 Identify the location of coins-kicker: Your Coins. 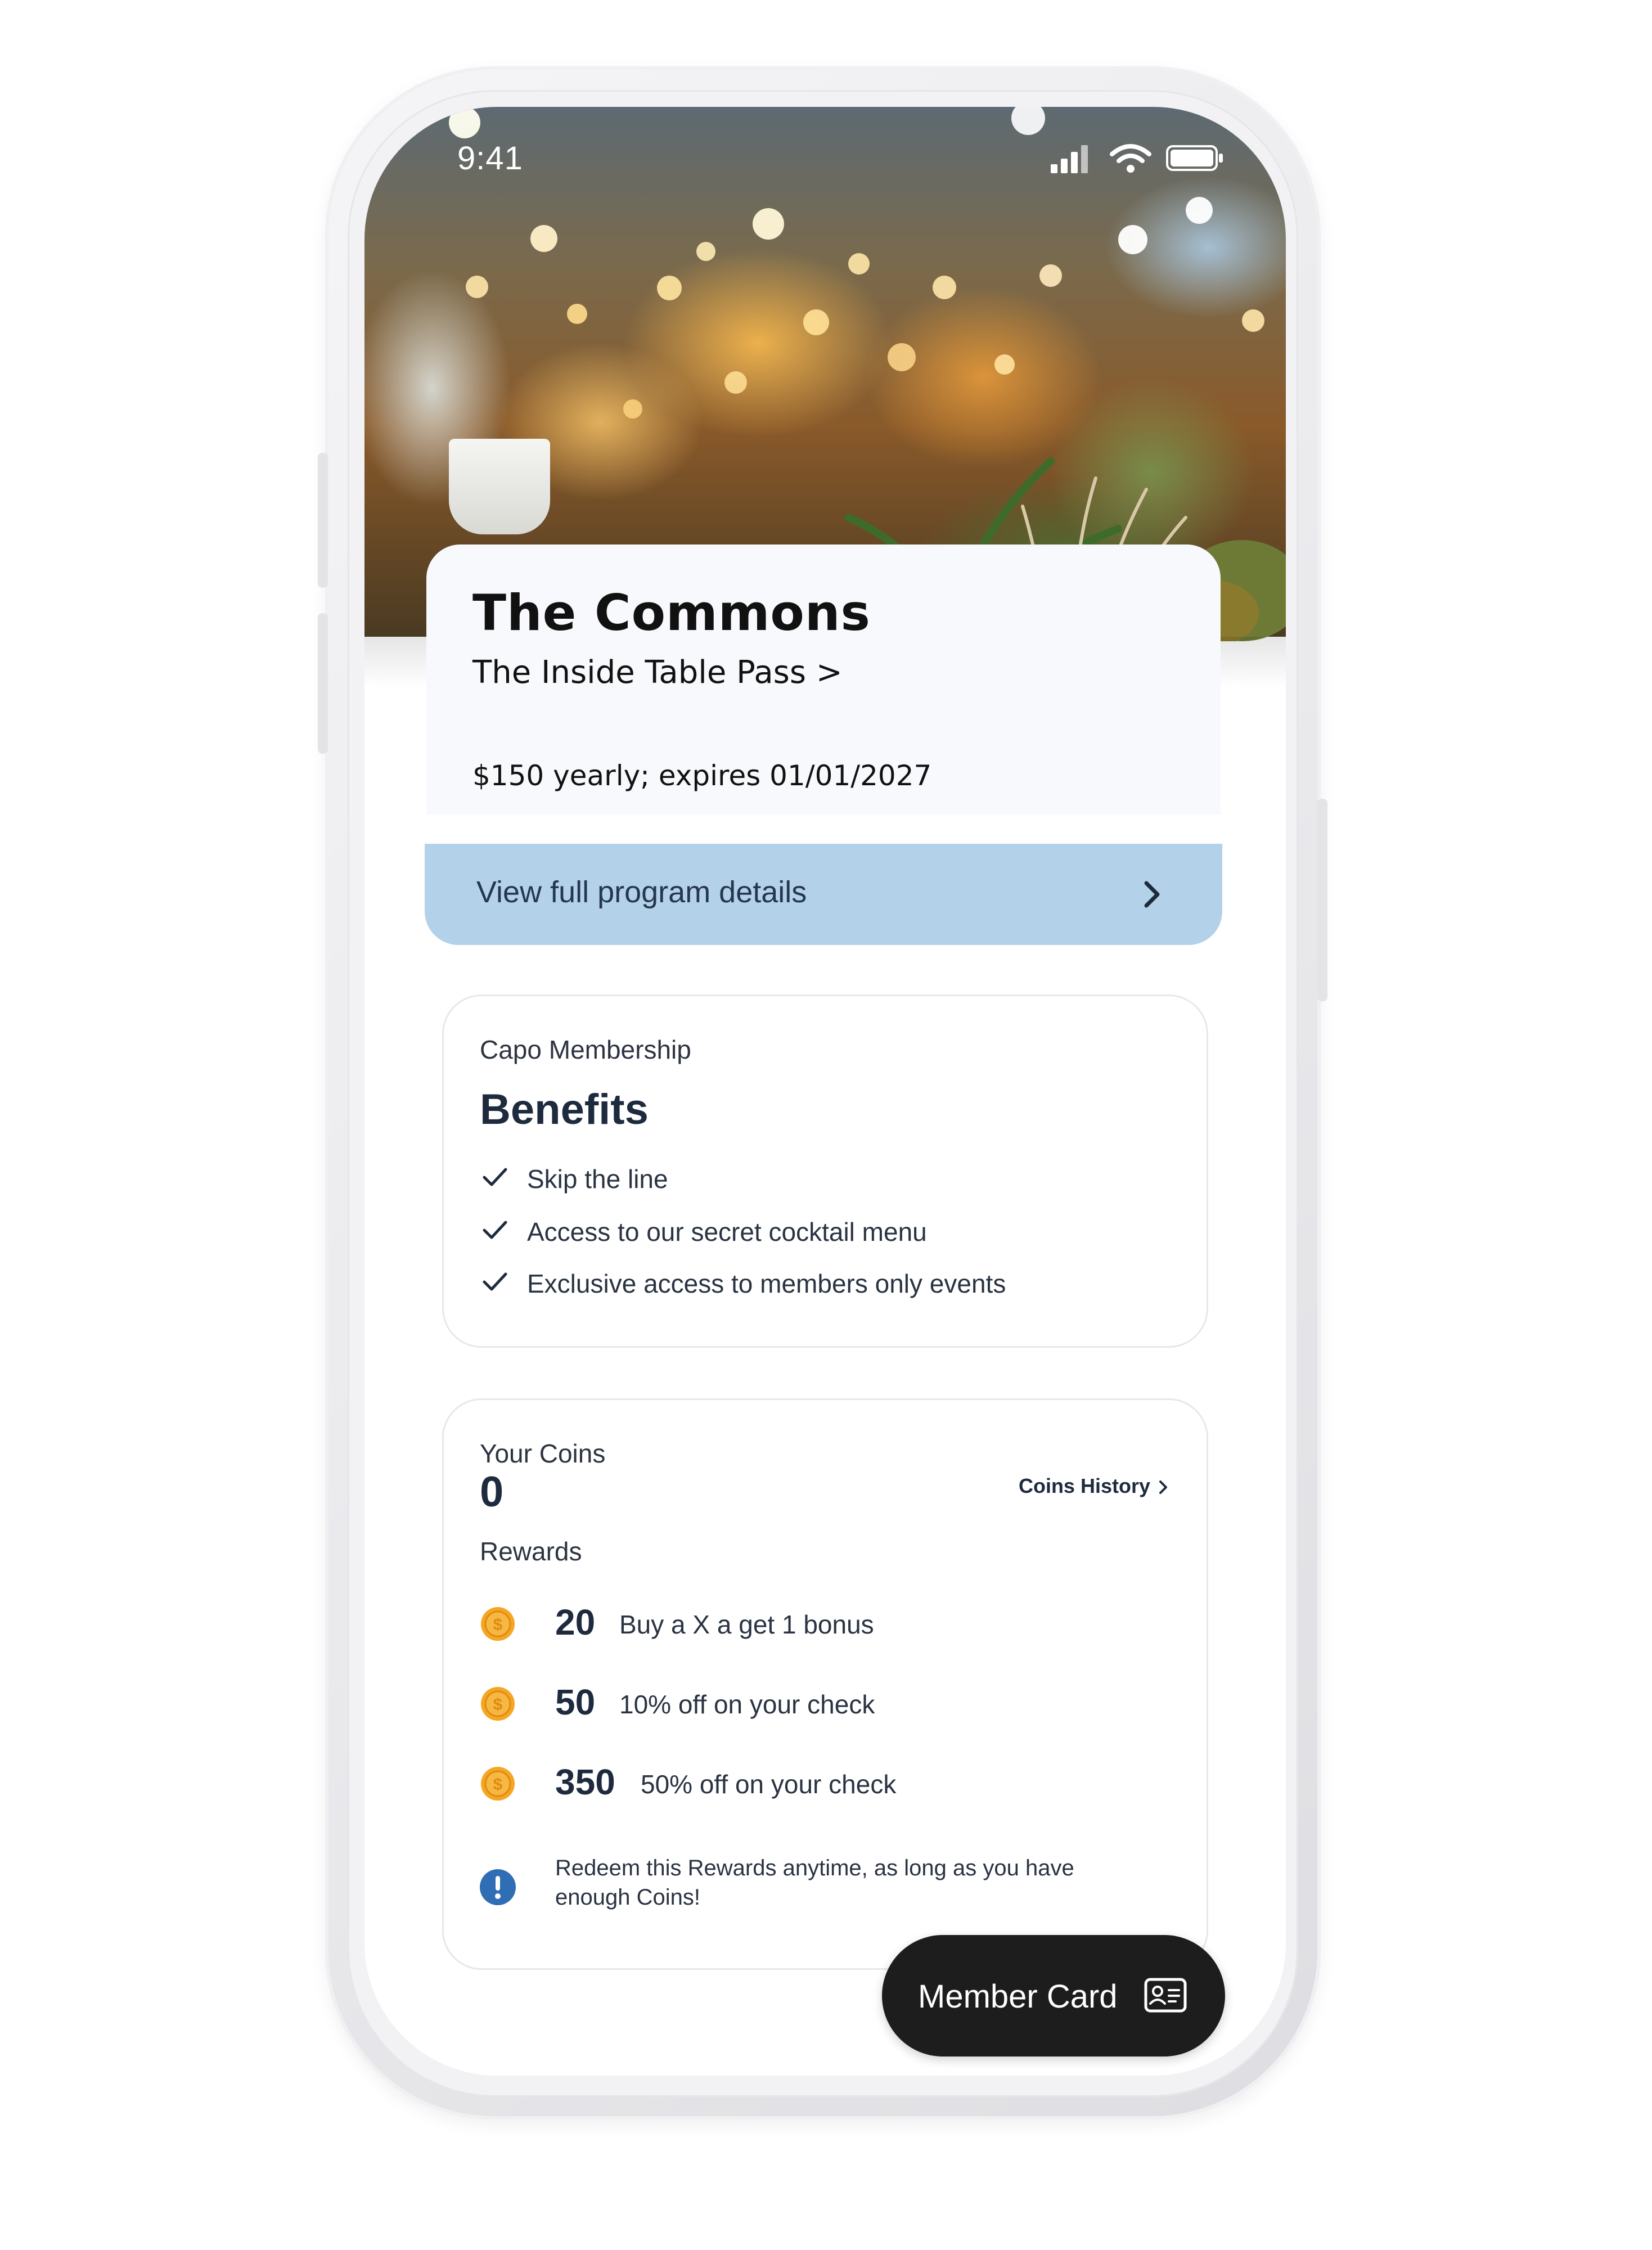
(543, 1453).